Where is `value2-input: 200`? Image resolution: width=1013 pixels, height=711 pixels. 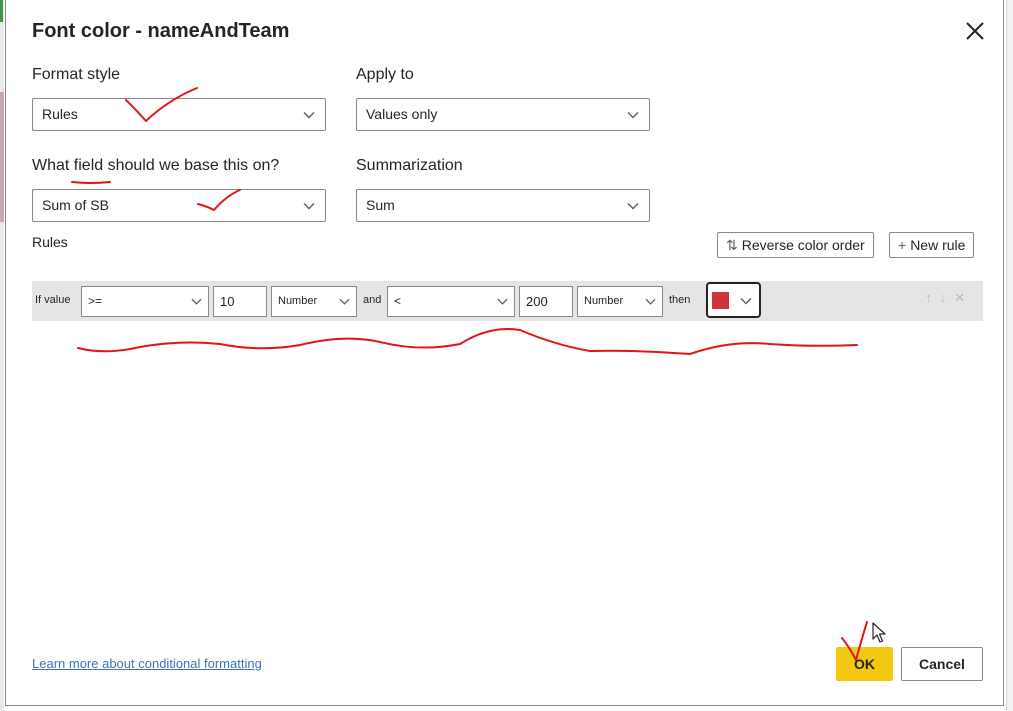
value2-input: 200 is located at coordinates (546, 301).